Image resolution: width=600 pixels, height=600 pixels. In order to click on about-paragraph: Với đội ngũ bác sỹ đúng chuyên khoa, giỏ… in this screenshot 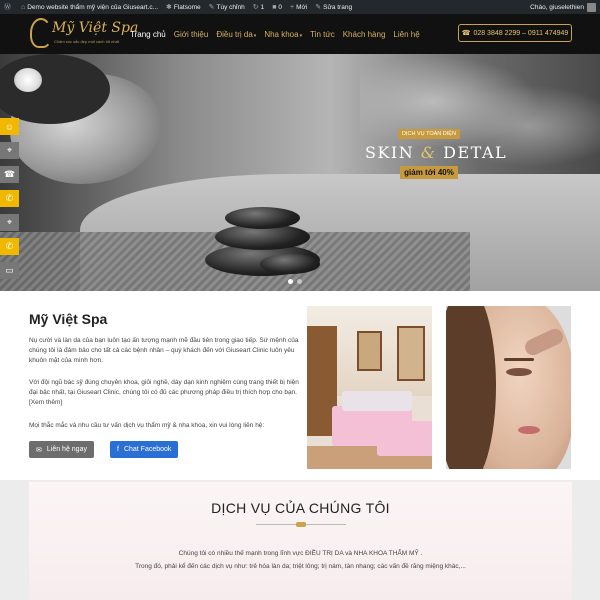, I will do `click(164, 392)`.